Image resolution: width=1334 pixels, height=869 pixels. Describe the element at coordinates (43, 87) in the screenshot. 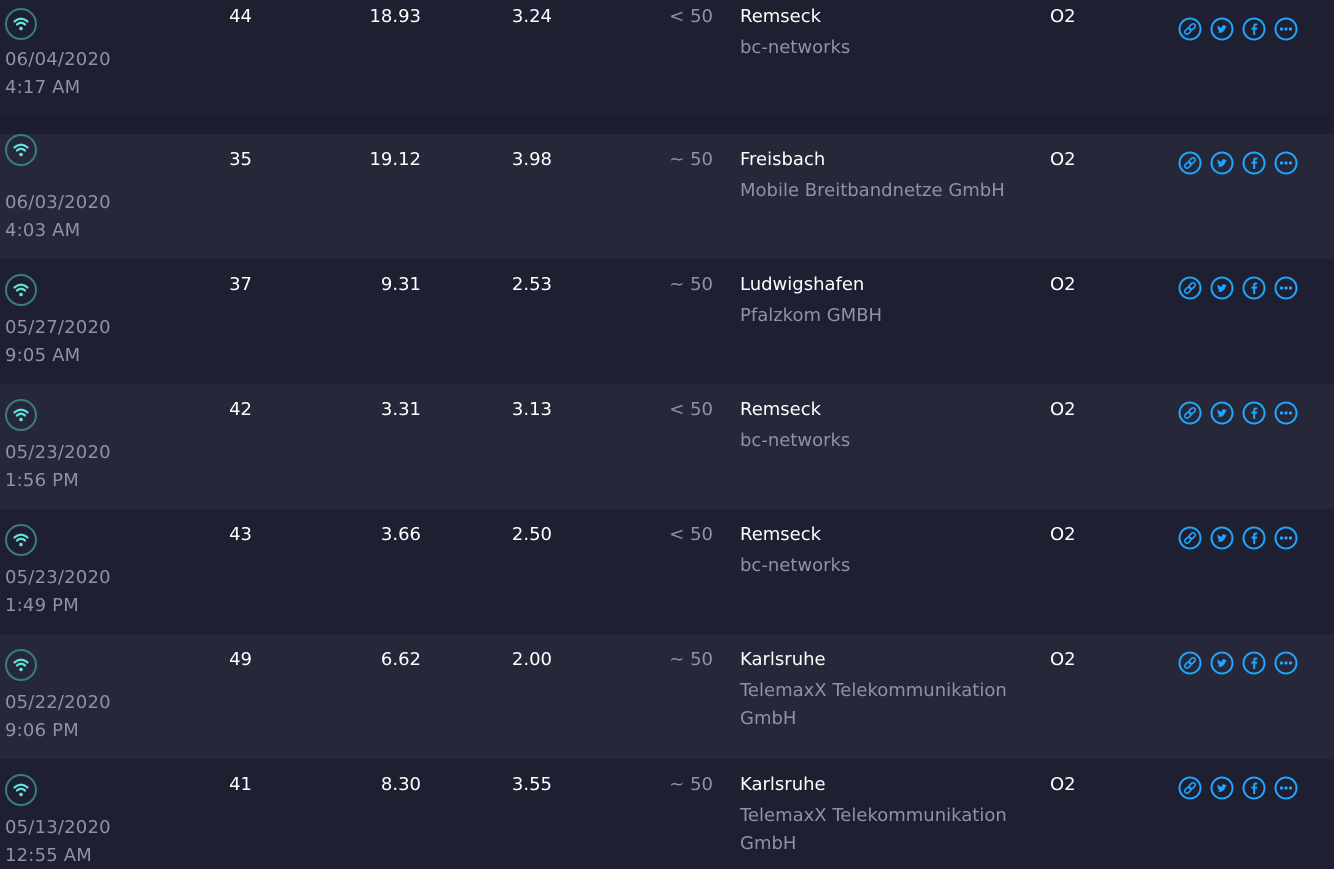

I see `result-time: 4:17 AM` at that location.